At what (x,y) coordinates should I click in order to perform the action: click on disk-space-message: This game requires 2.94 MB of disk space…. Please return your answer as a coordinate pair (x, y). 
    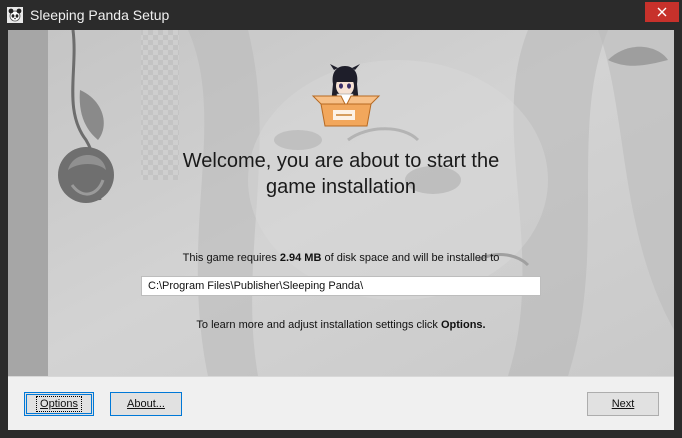
    Looking at the image, I should click on (341, 258).